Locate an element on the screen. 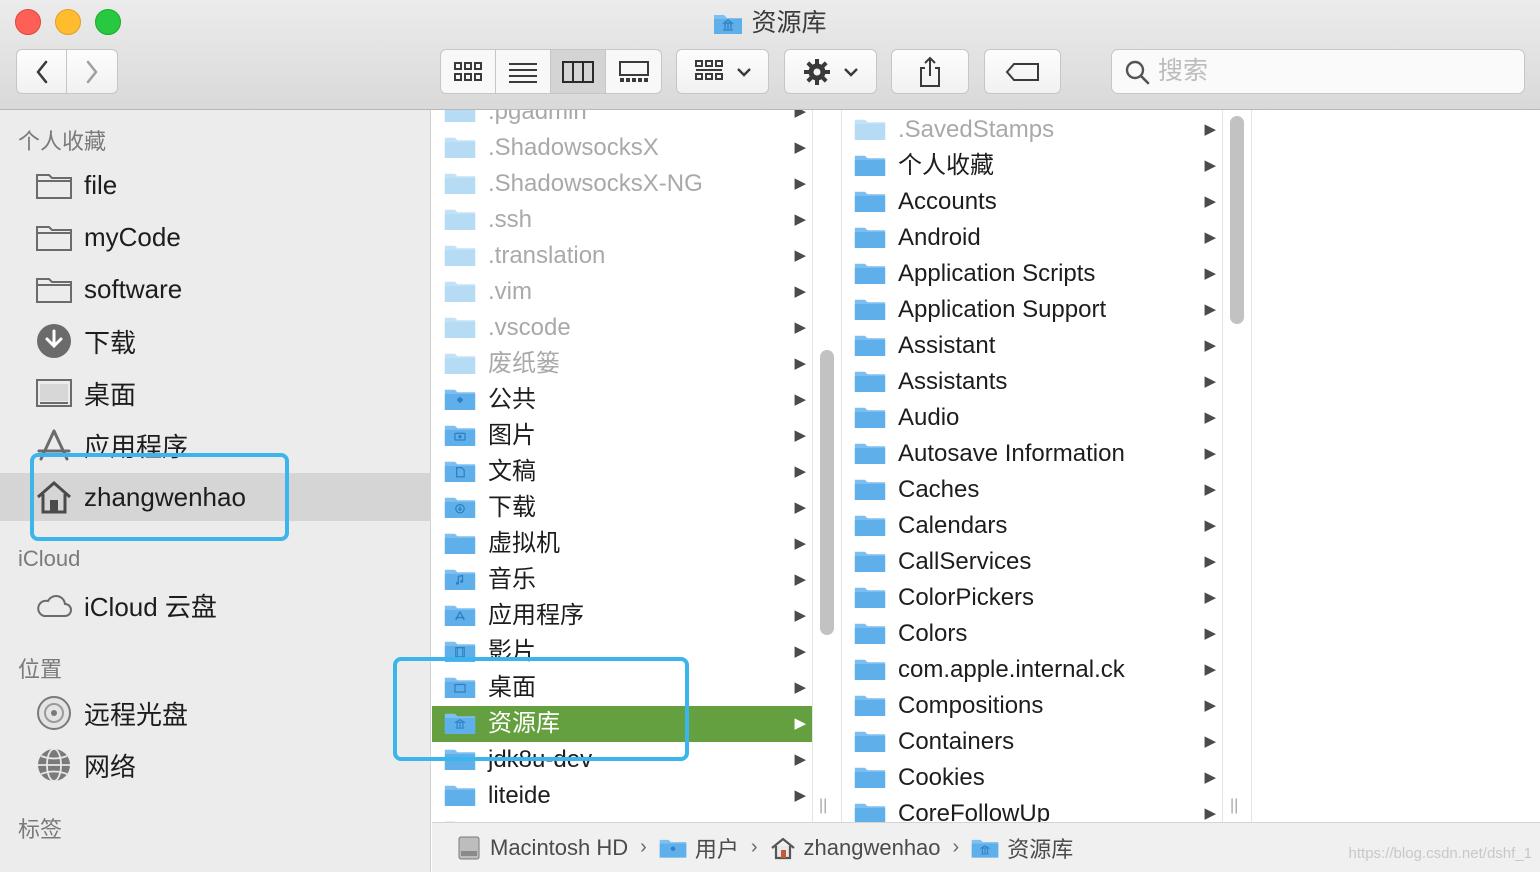 The height and width of the screenshot is (872, 1540). sidebar-item-home: zhangwenhao is located at coordinates (215, 497).